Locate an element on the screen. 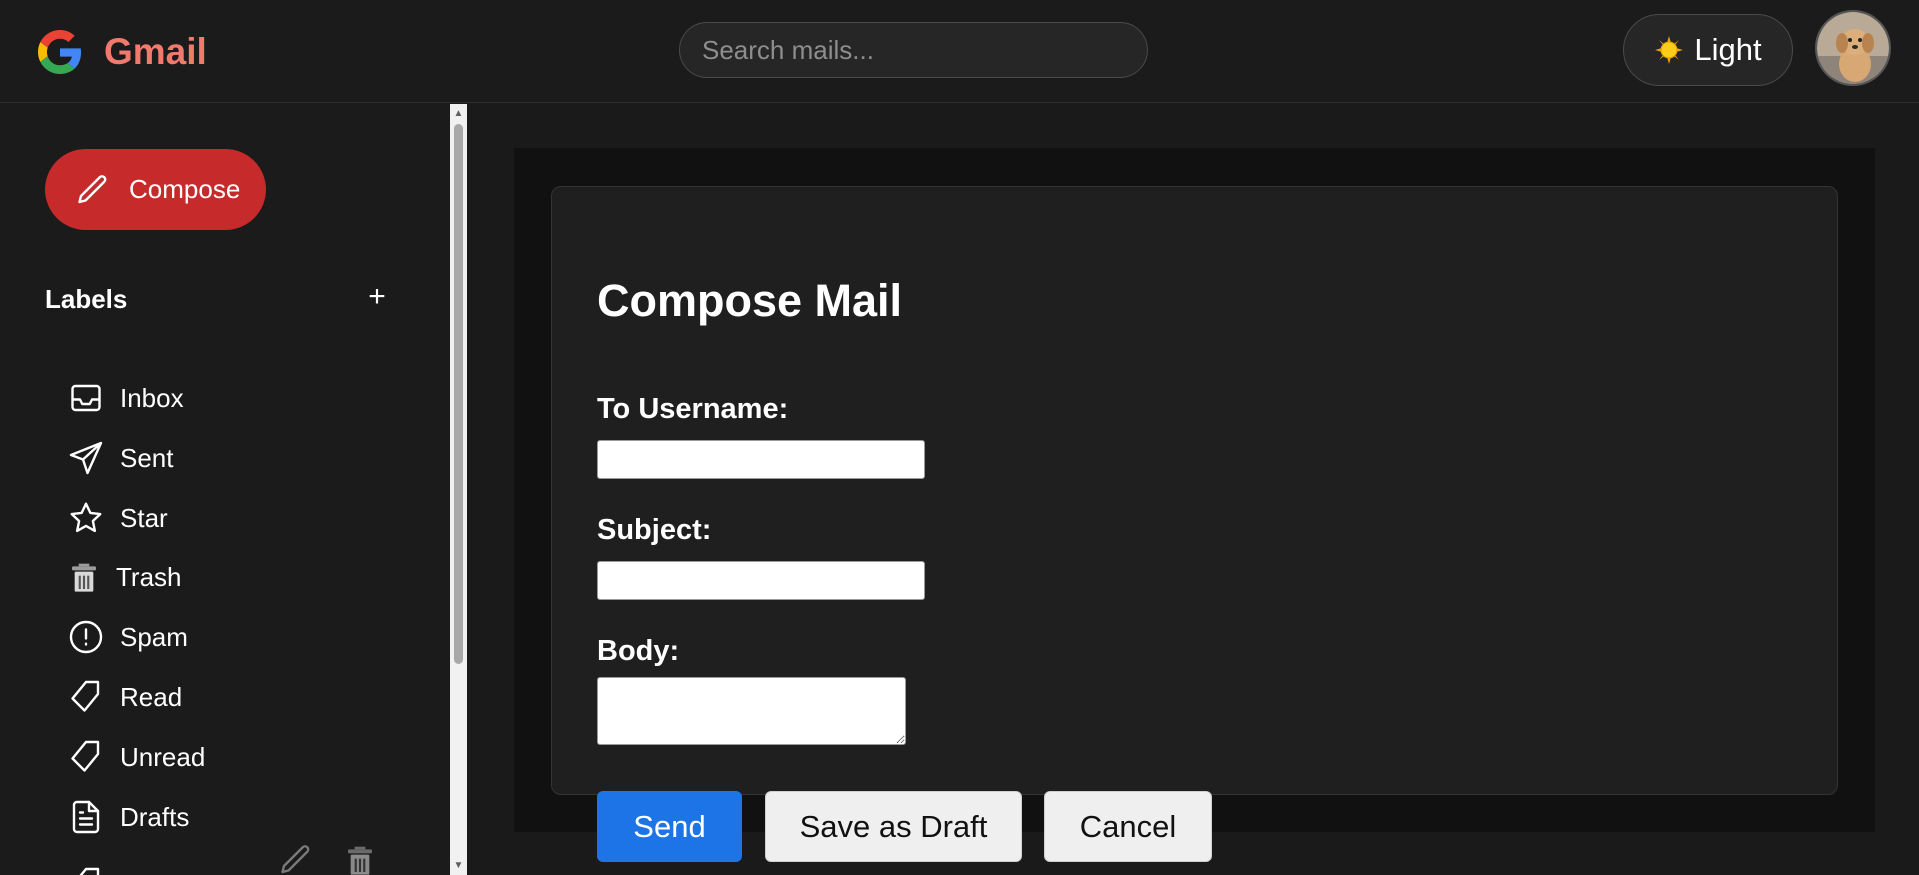 This screenshot has width=1919, height=875. compose-button: Compose is located at coordinates (155, 189).